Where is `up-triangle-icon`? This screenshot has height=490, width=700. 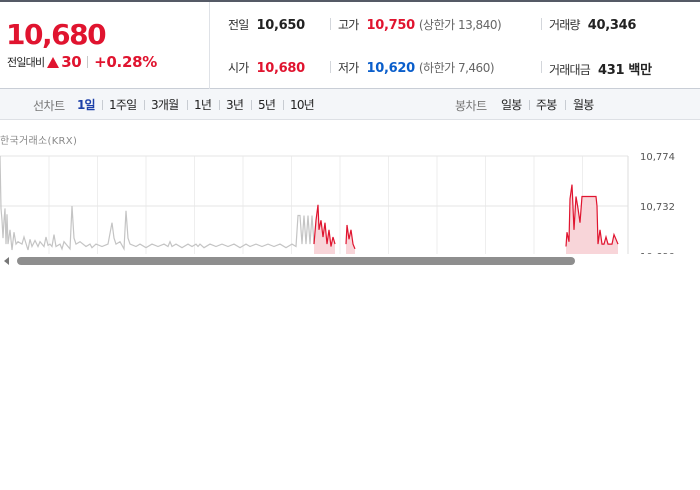 up-triangle-icon is located at coordinates (53, 62).